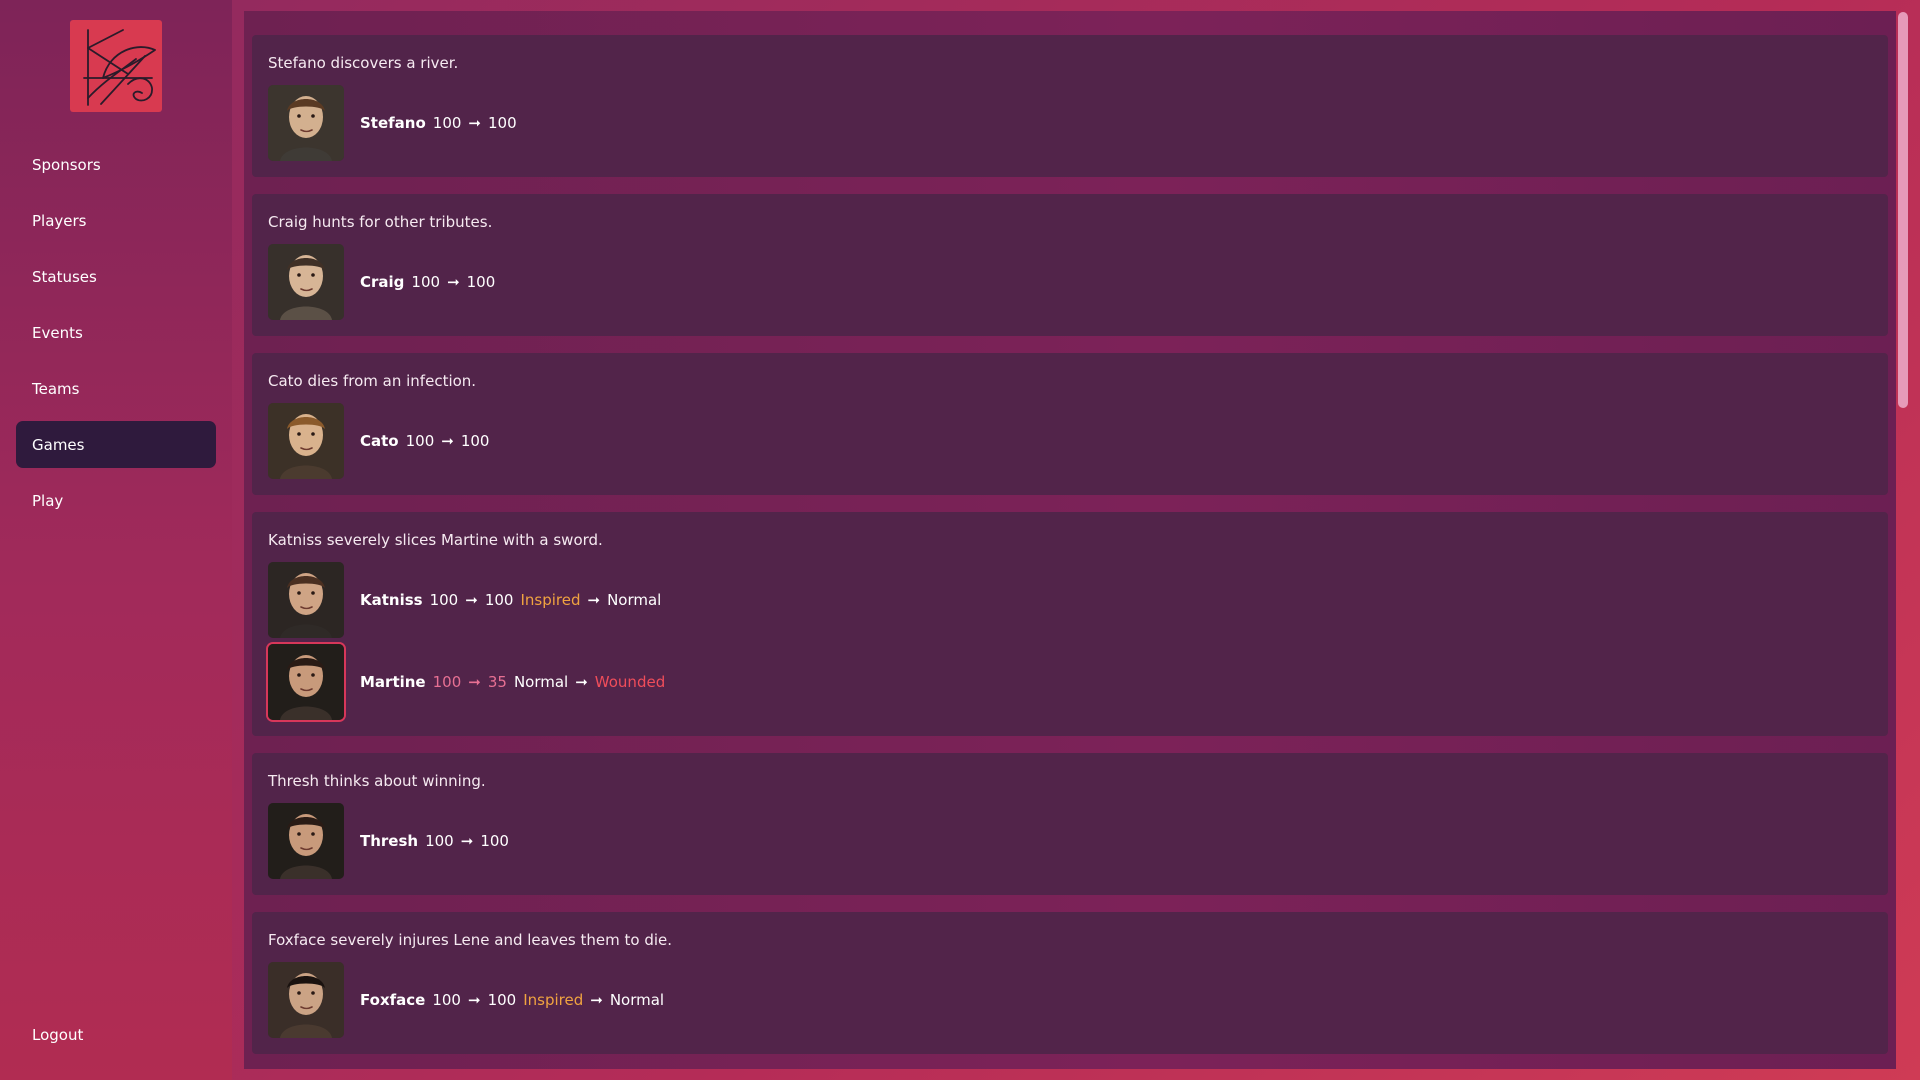 This screenshot has height=1080, width=1920. I want to click on logout-button: Logout, so click(57, 1035).